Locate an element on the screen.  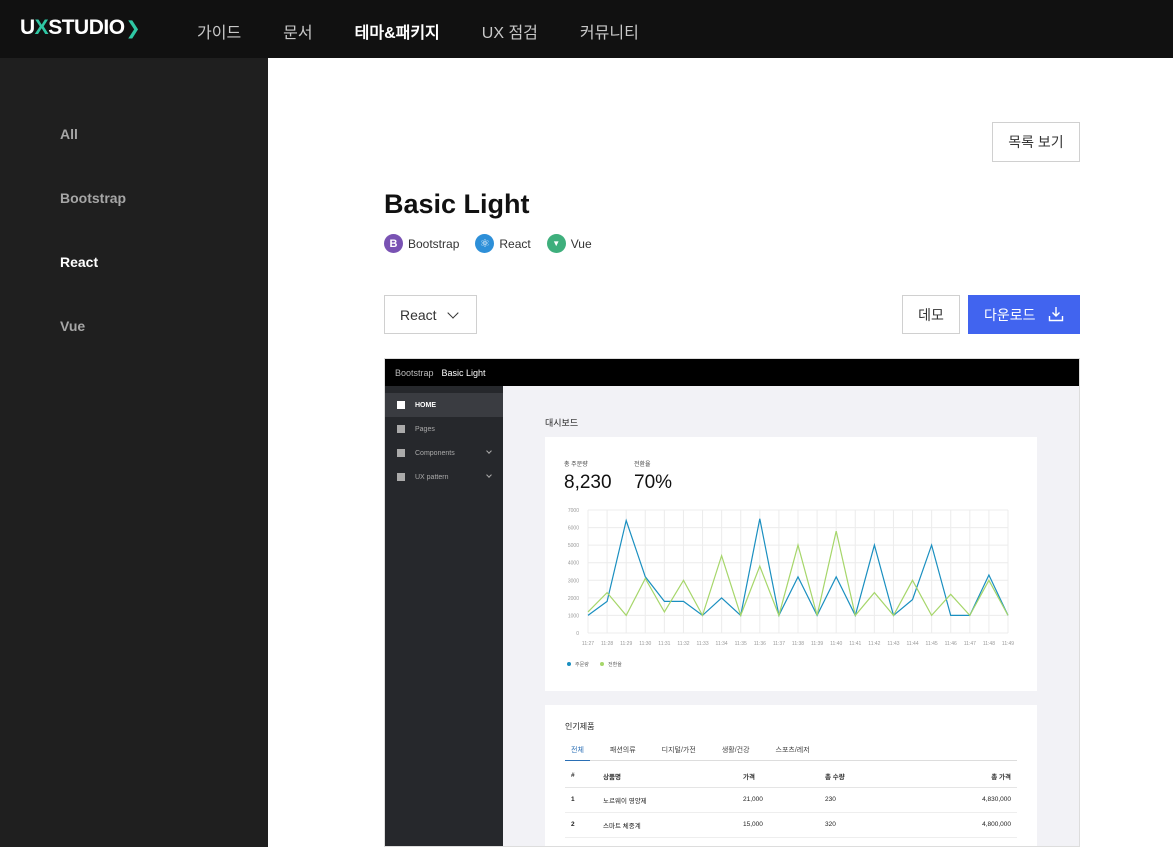
preview-nav-label: HOME is located at coordinates (425, 405).